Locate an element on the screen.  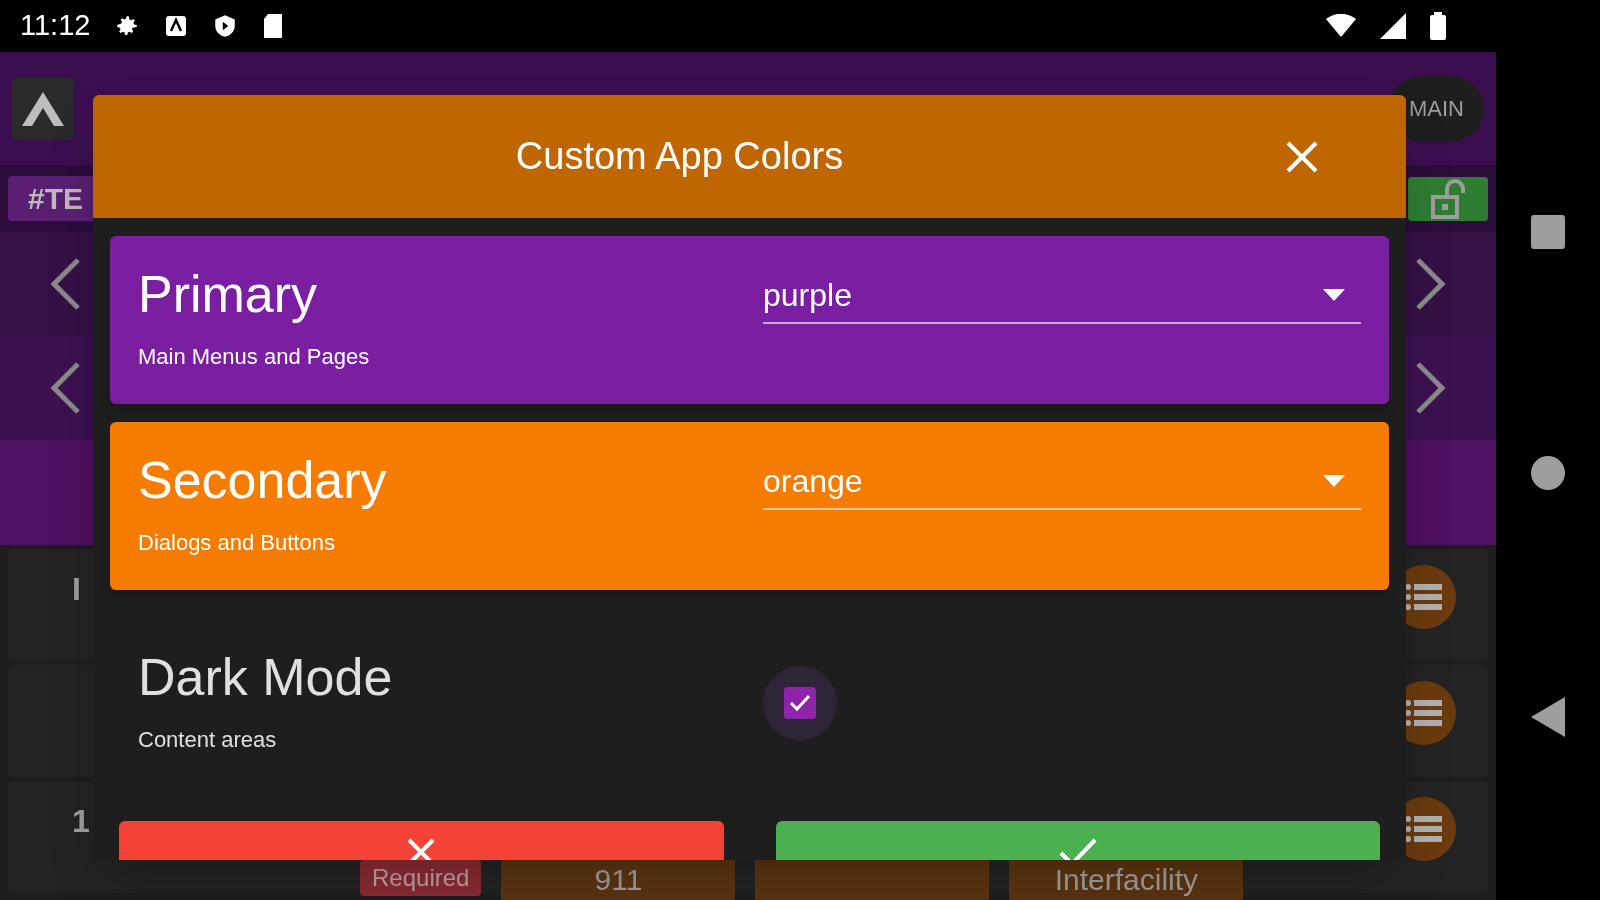
dialog-title: Custom App Colors is located at coordinates (679, 156).